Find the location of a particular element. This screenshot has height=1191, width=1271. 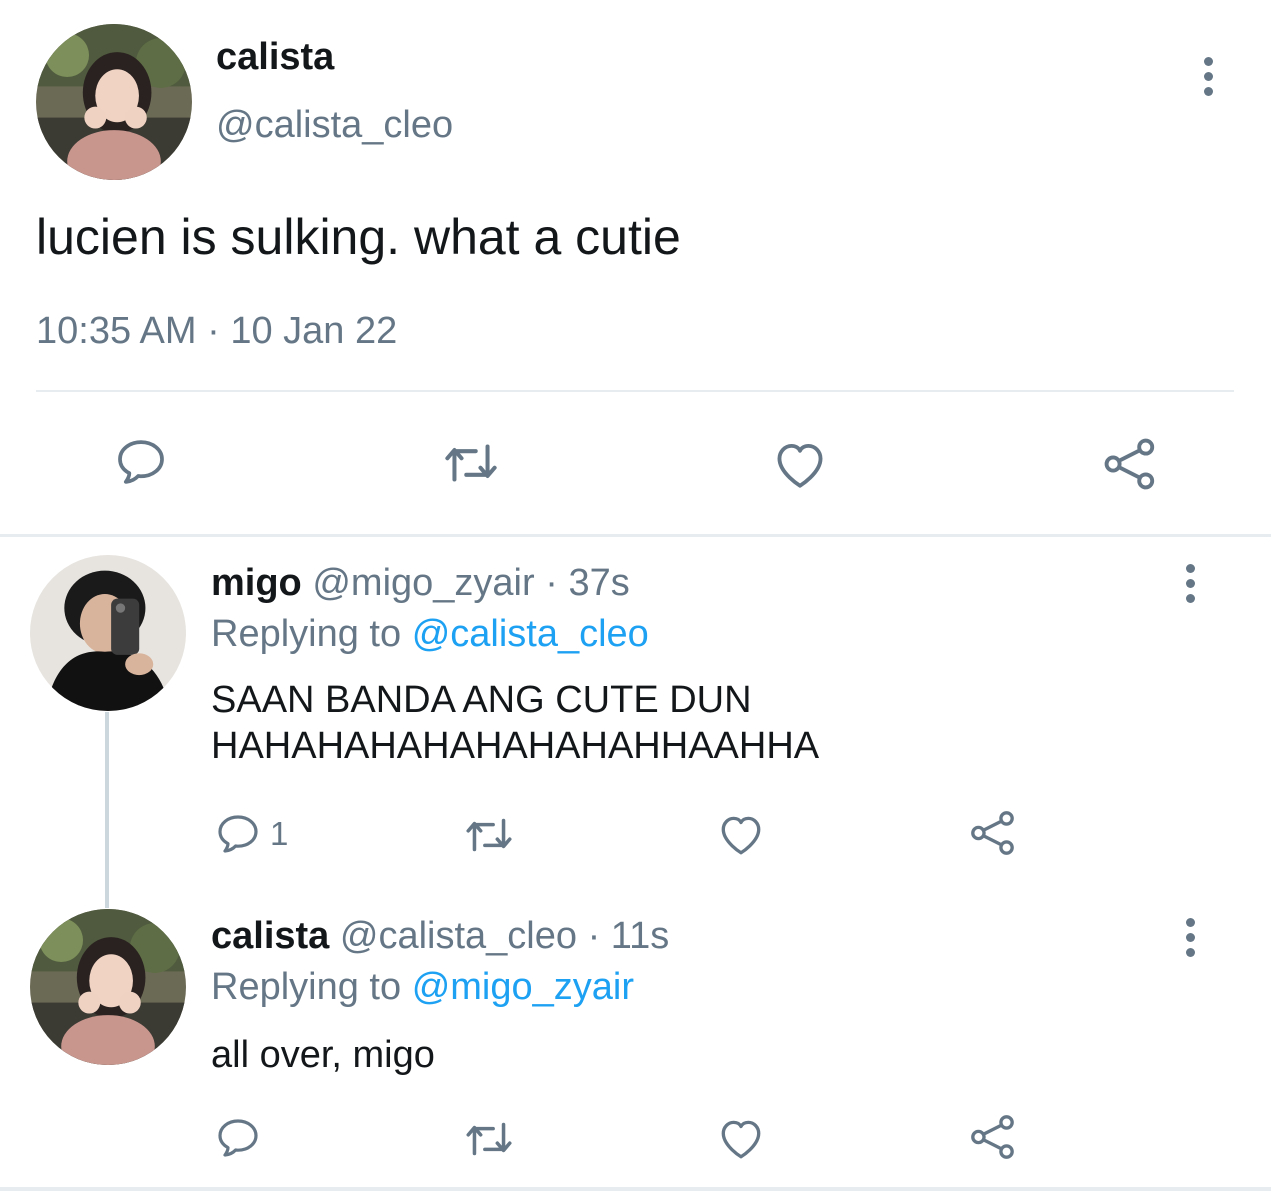

reply-text-line: all over, migo is located at coordinates (323, 1055).